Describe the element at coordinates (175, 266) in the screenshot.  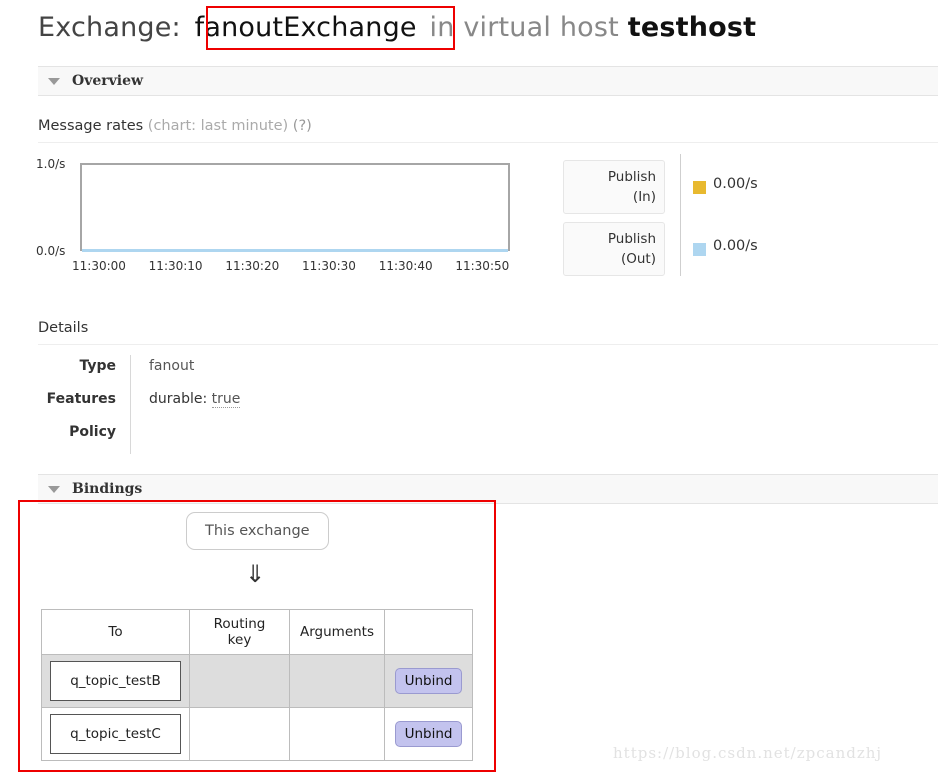
I see `x-axis-tick: 11:30:10` at that location.